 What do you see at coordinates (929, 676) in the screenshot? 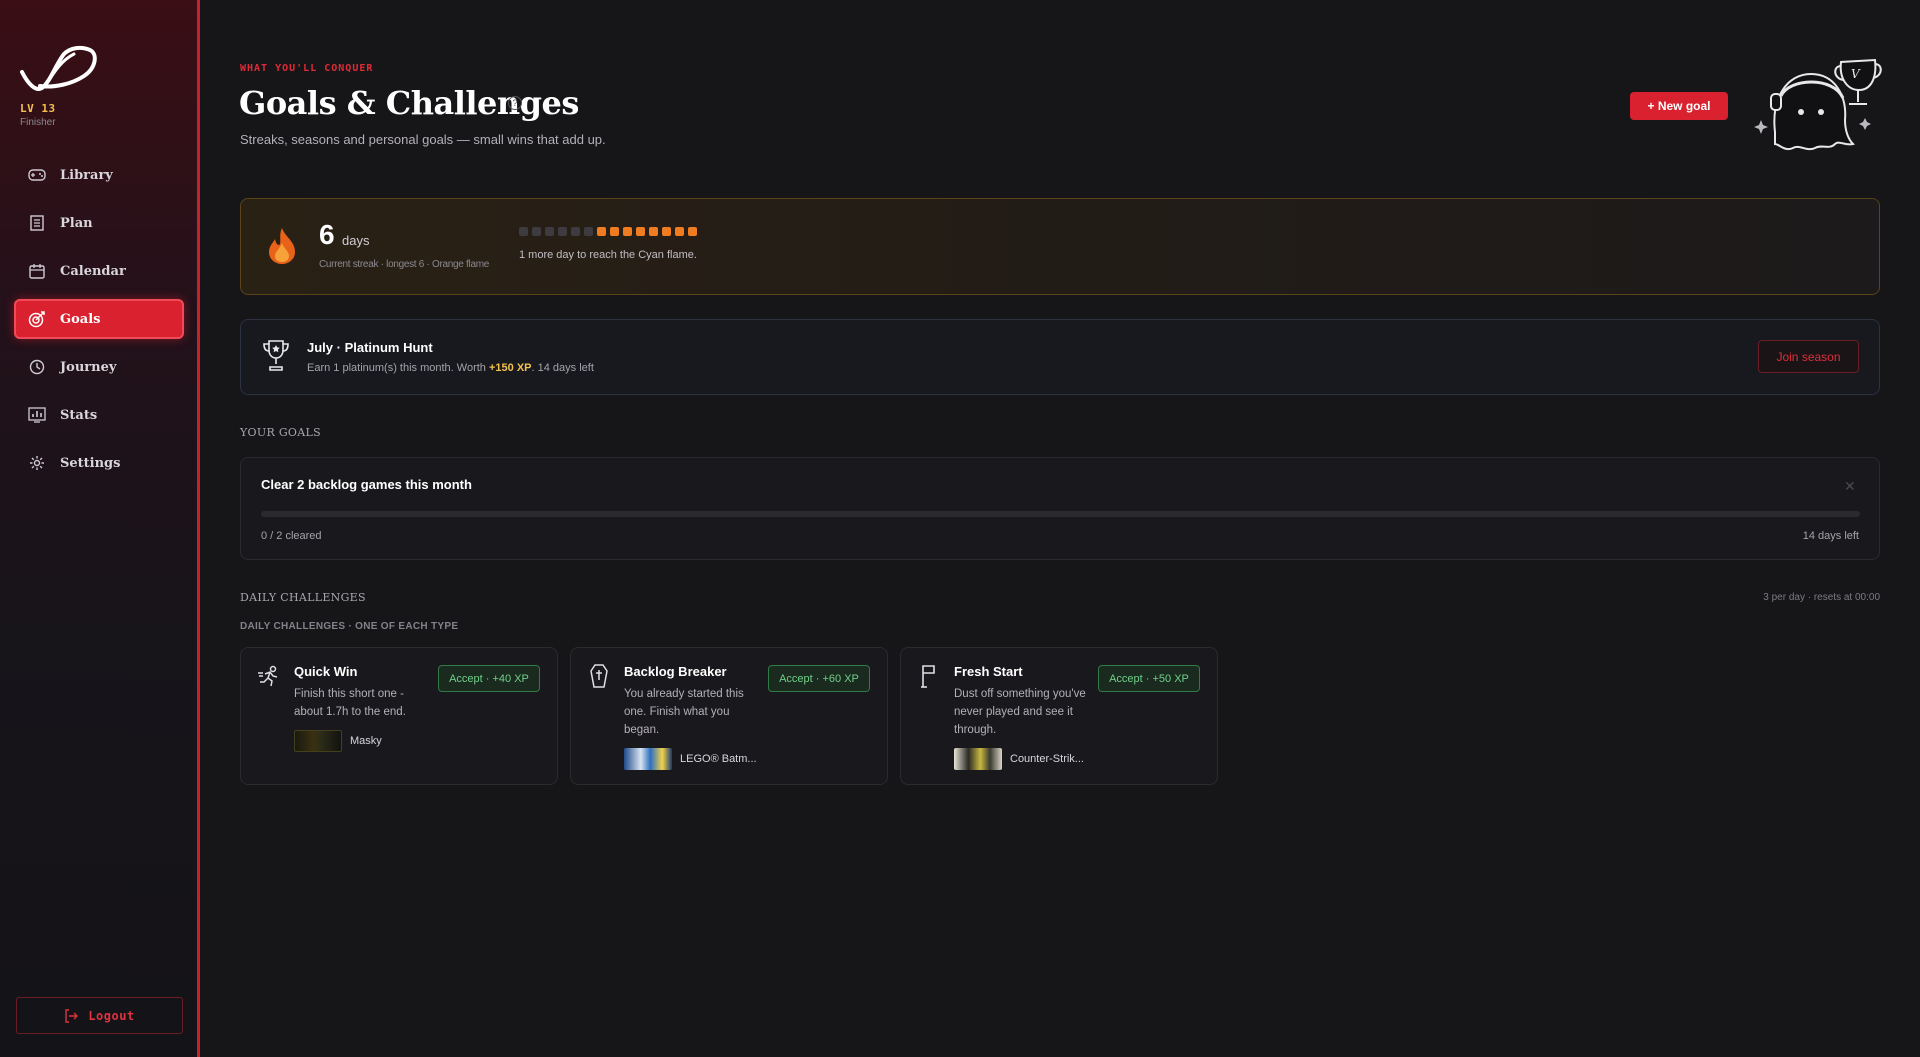
I see `flag-icon` at bounding box center [929, 676].